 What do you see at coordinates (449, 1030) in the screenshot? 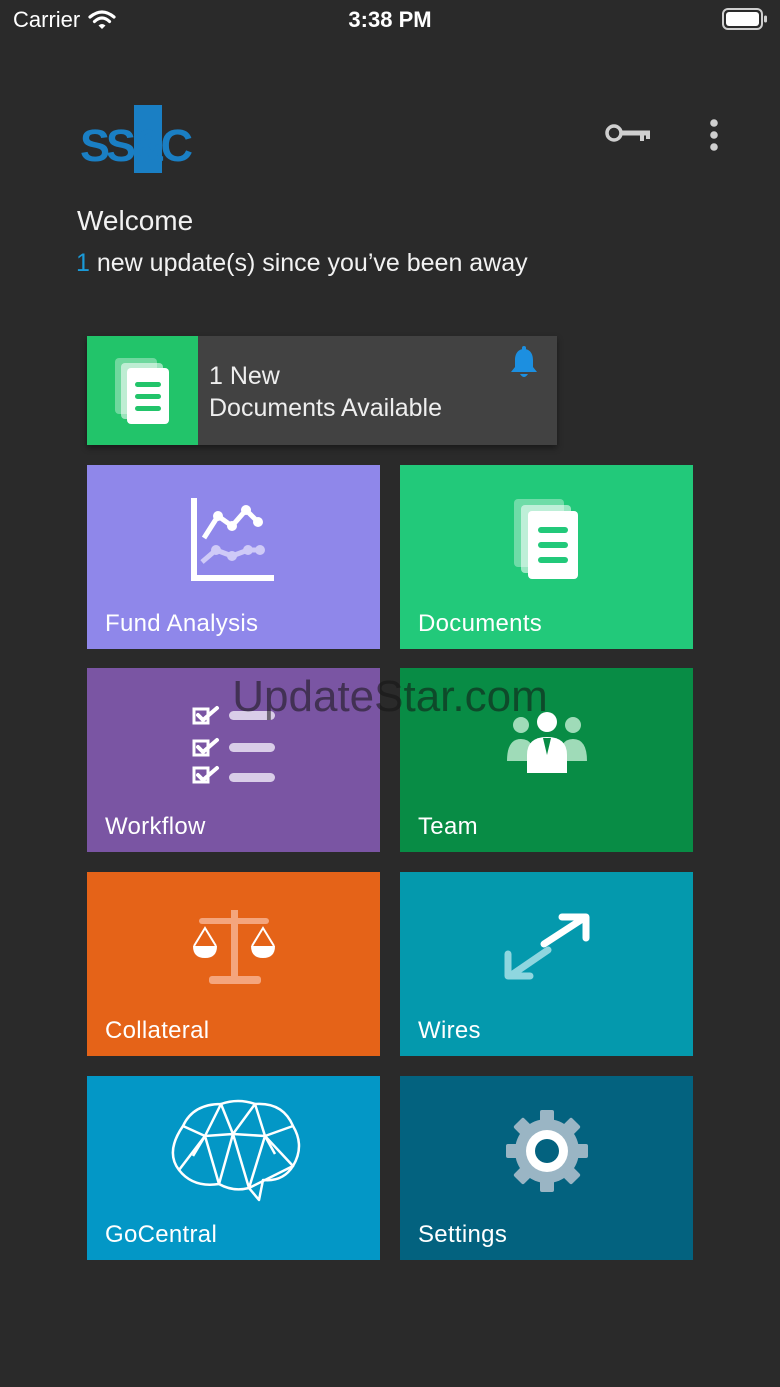
I see `tile-label: Wires` at bounding box center [449, 1030].